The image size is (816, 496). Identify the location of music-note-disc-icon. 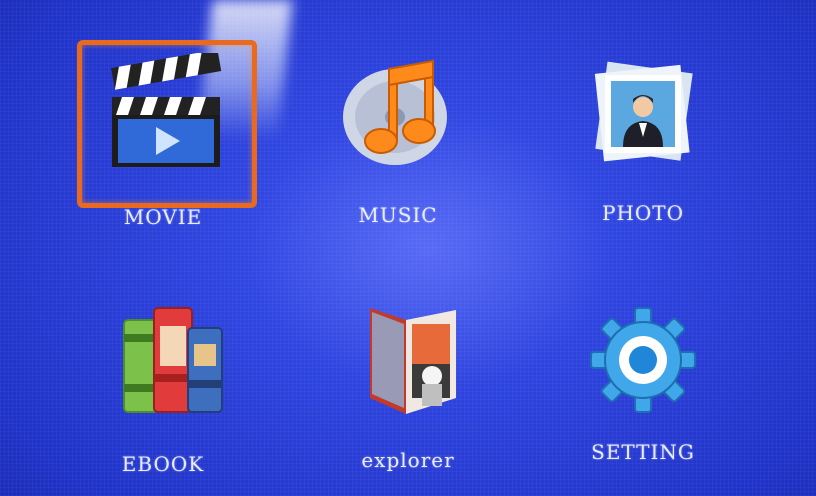
(395, 112).